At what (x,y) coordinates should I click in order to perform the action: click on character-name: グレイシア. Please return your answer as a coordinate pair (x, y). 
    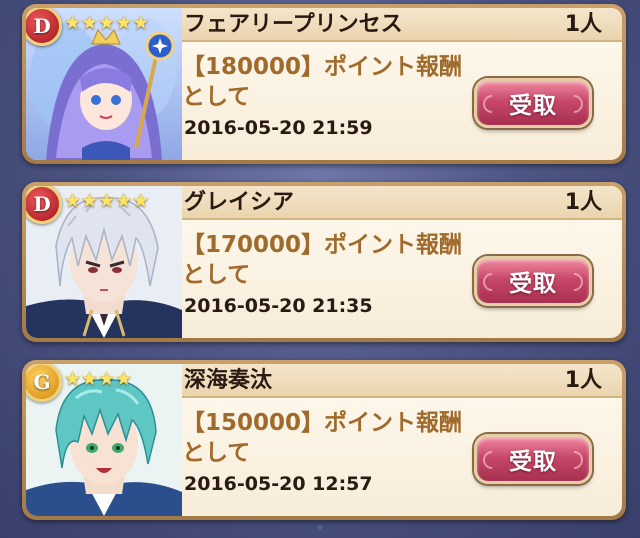
    Looking at the image, I should click on (239, 202).